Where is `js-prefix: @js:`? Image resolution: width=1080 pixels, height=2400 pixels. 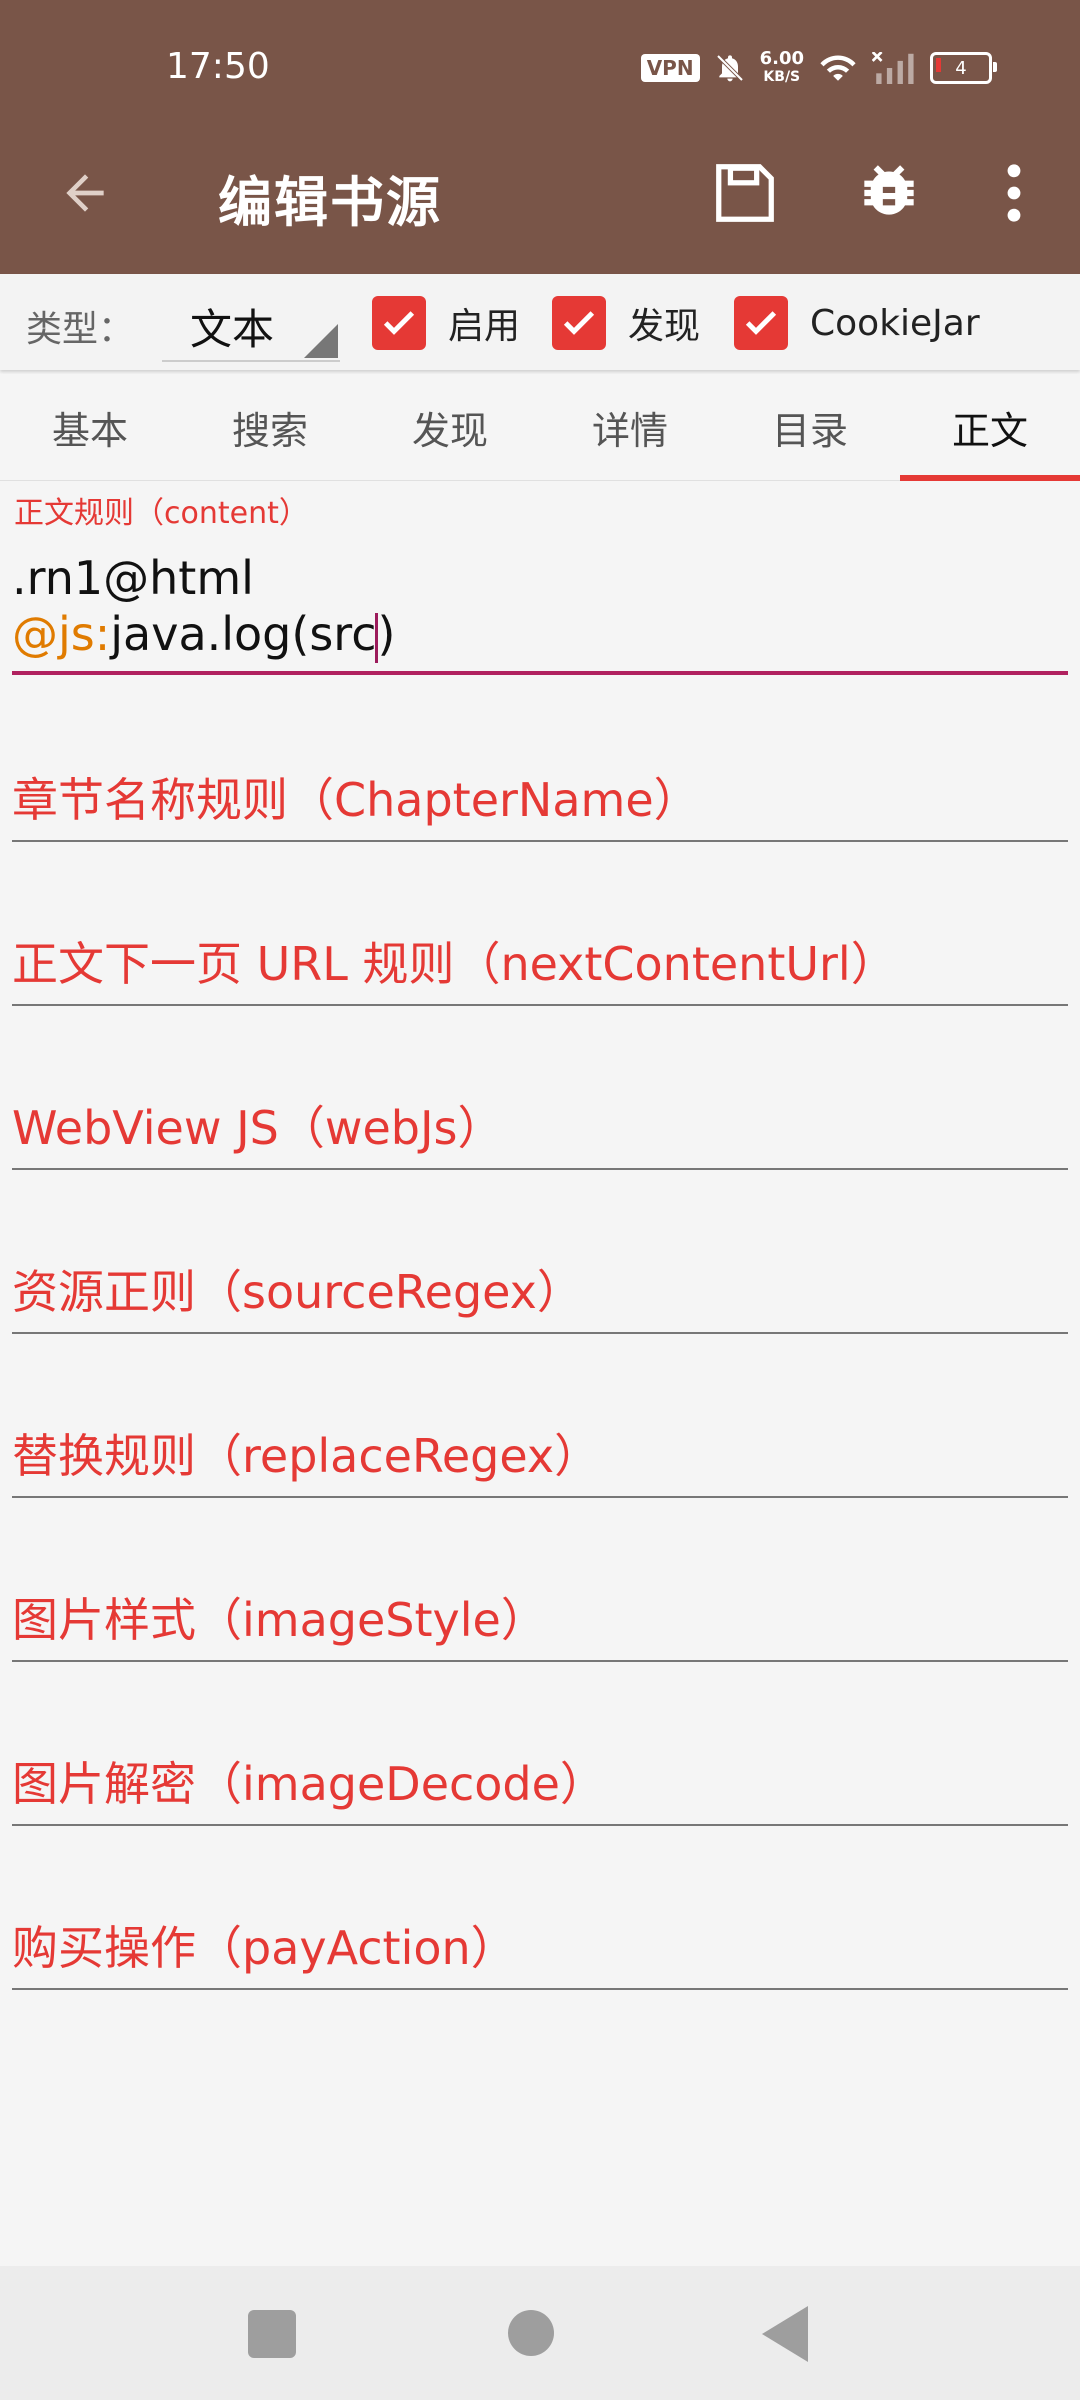 js-prefix: @js: is located at coordinates (61, 634).